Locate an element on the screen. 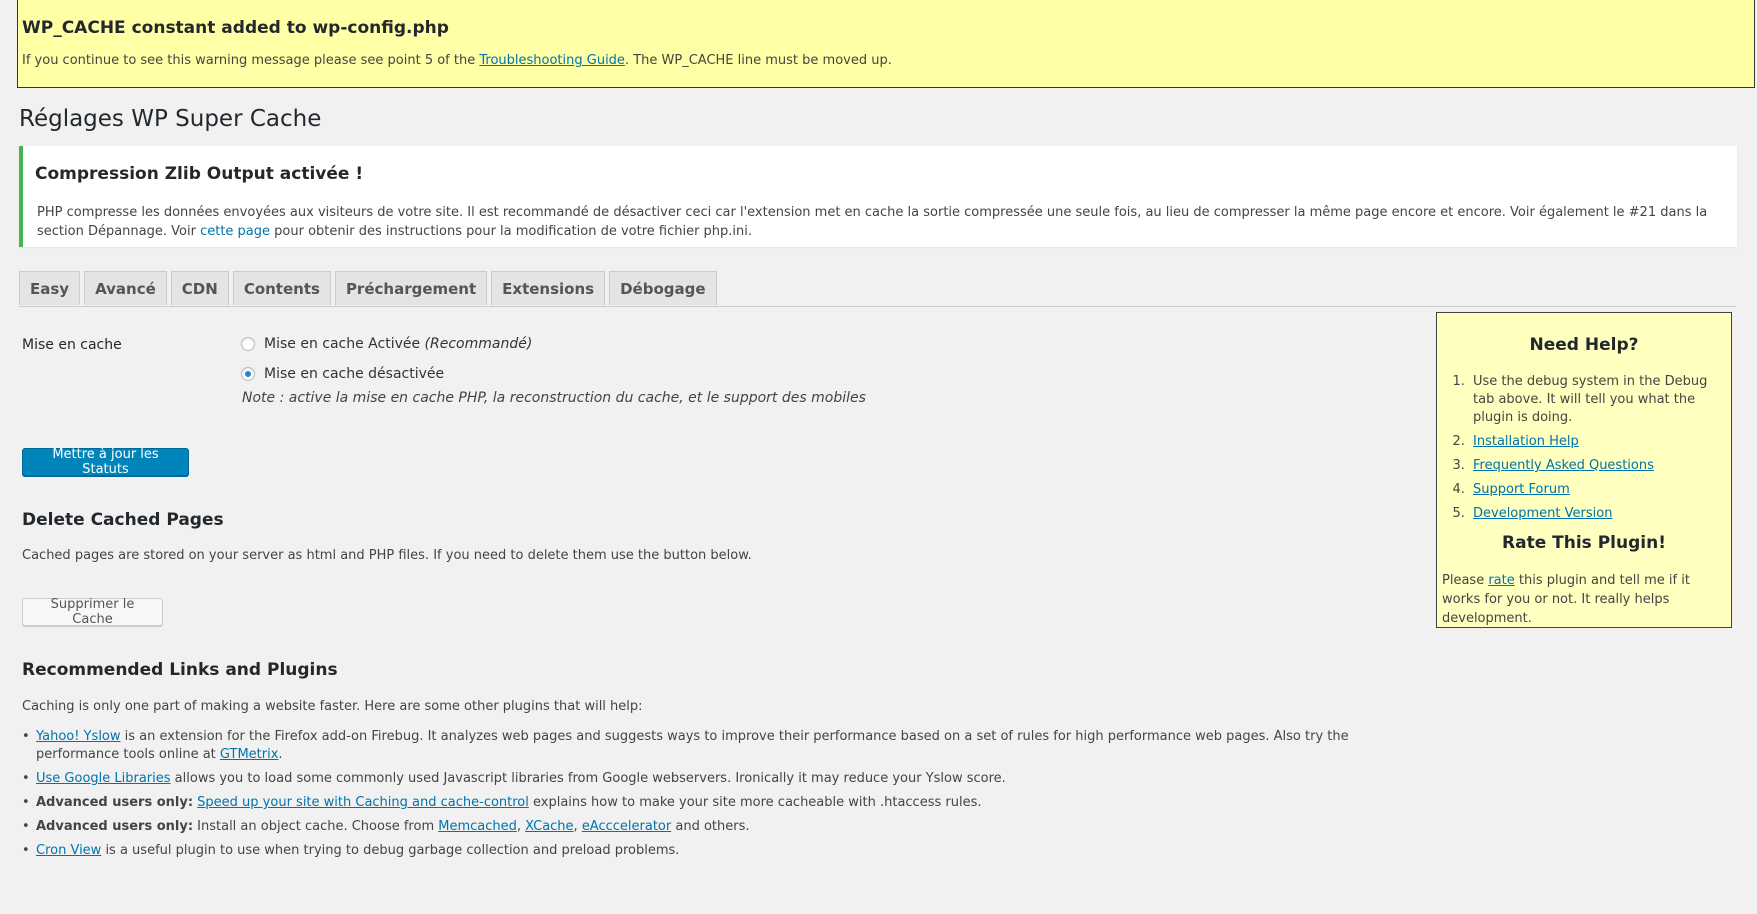 This screenshot has width=1757, height=914. cron-view-link: Cron View is located at coordinates (68, 850).